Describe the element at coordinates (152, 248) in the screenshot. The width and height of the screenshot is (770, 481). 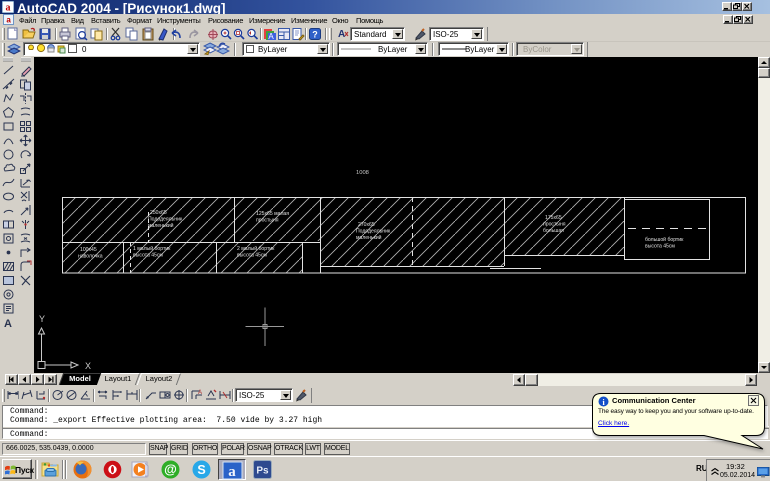
I see `svg-text: 1 малый бортик` at that location.